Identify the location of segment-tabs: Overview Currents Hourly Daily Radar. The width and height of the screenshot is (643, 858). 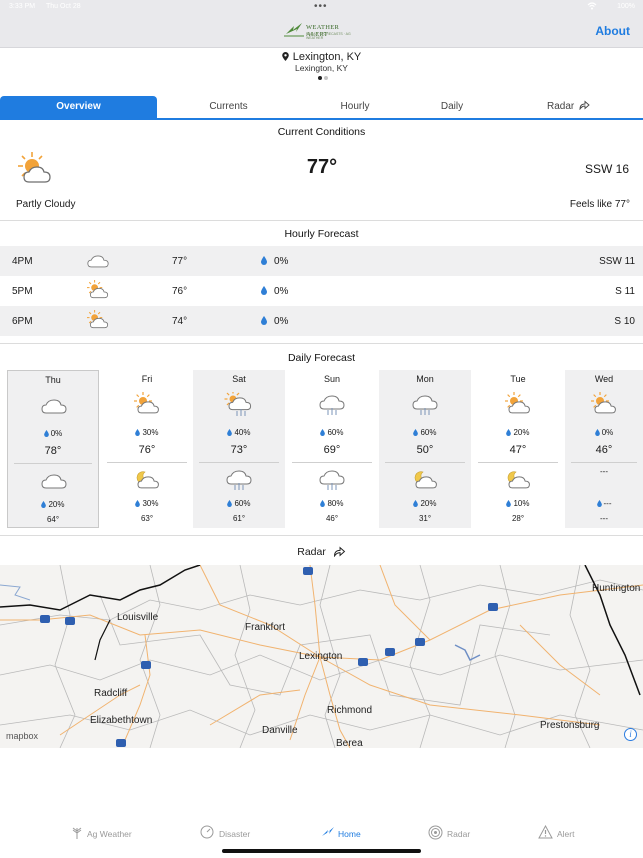
(321, 108).